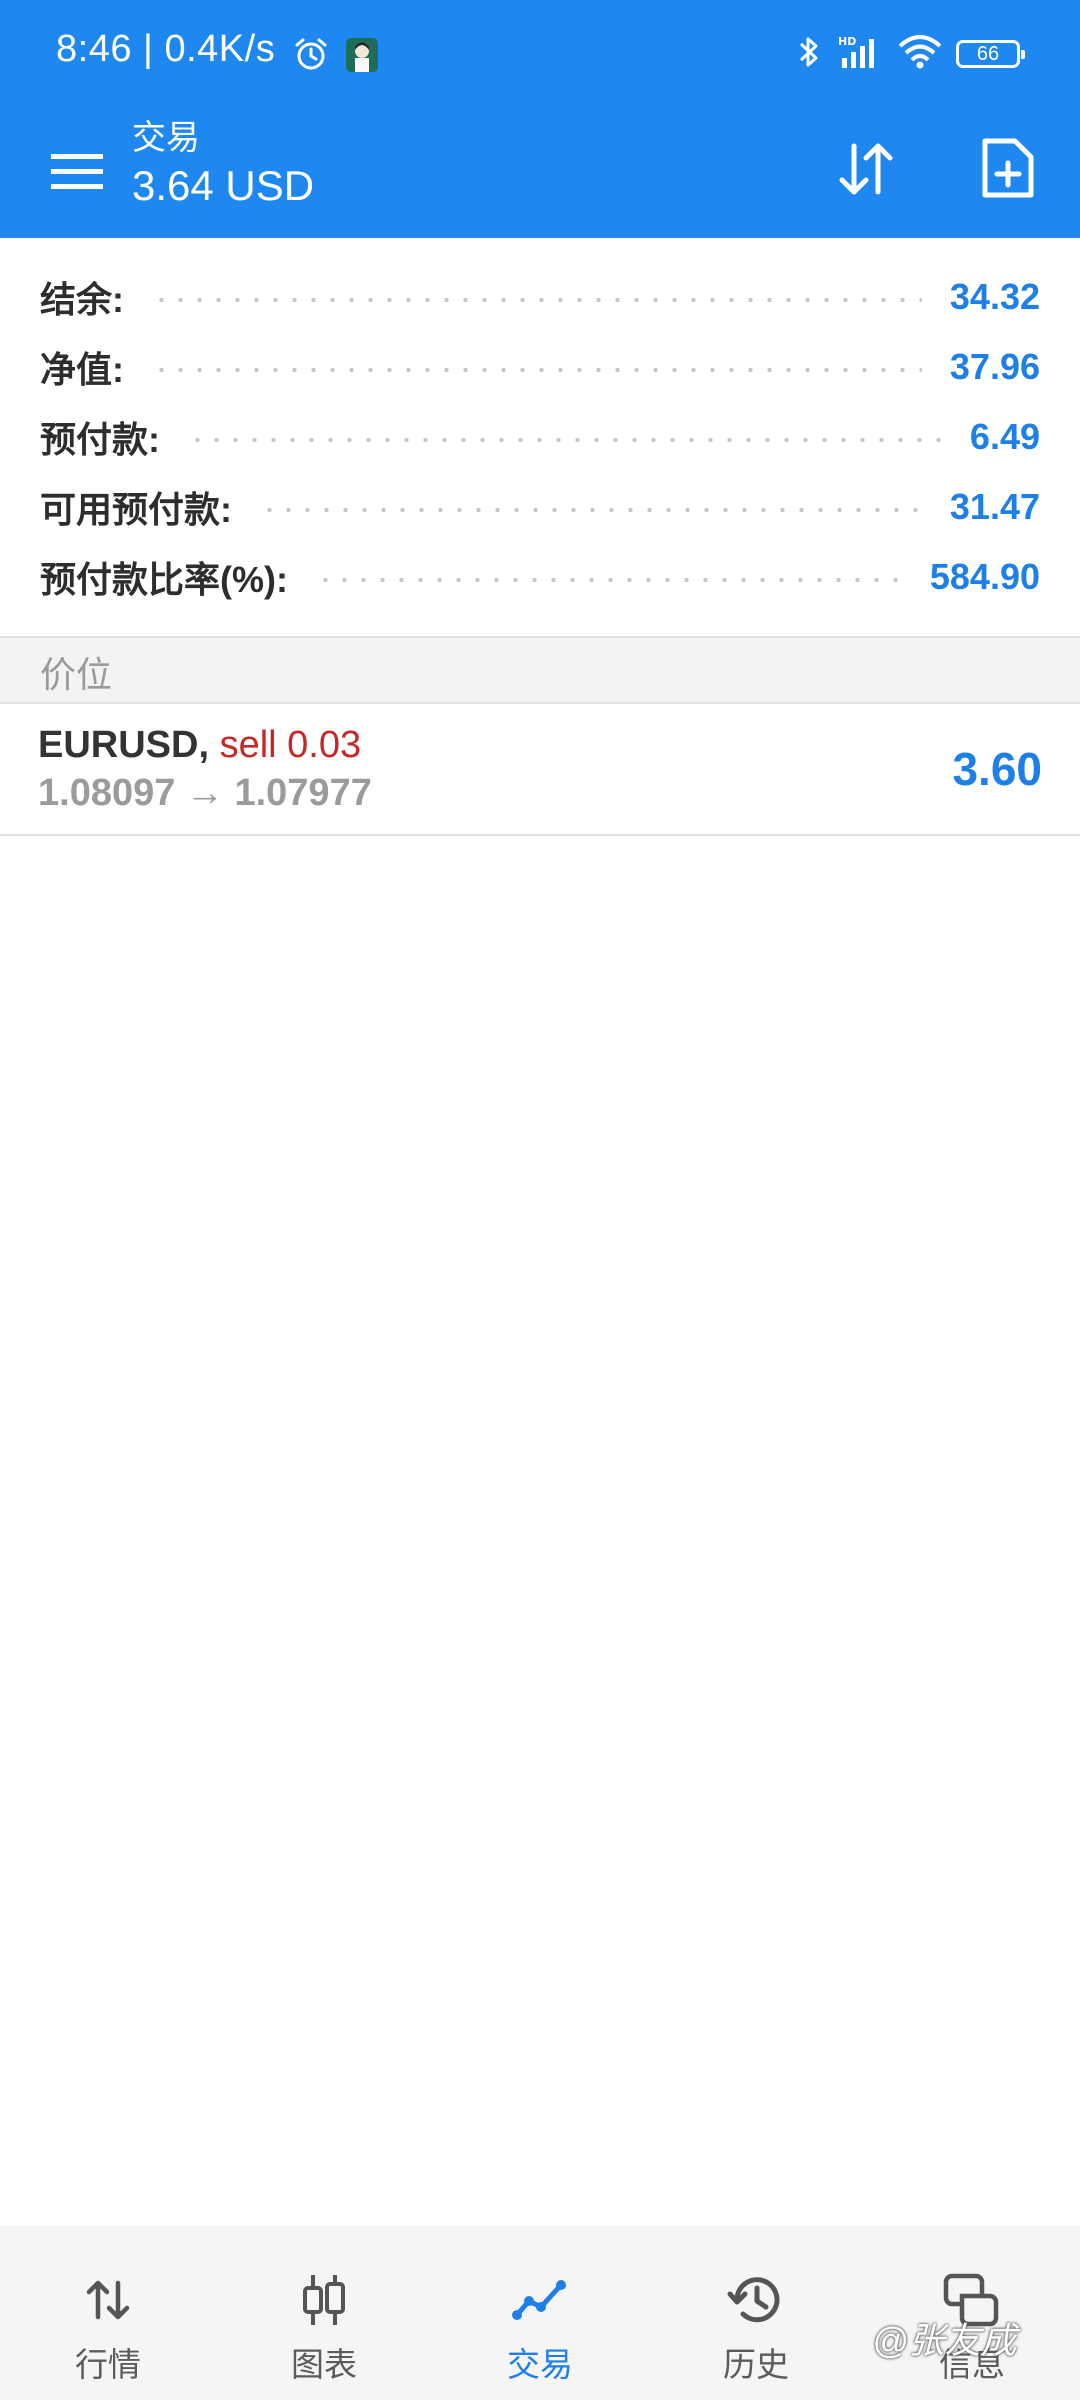 Image resolution: width=1080 pixels, height=2400 pixels. I want to click on new-order-button, so click(1008, 168).